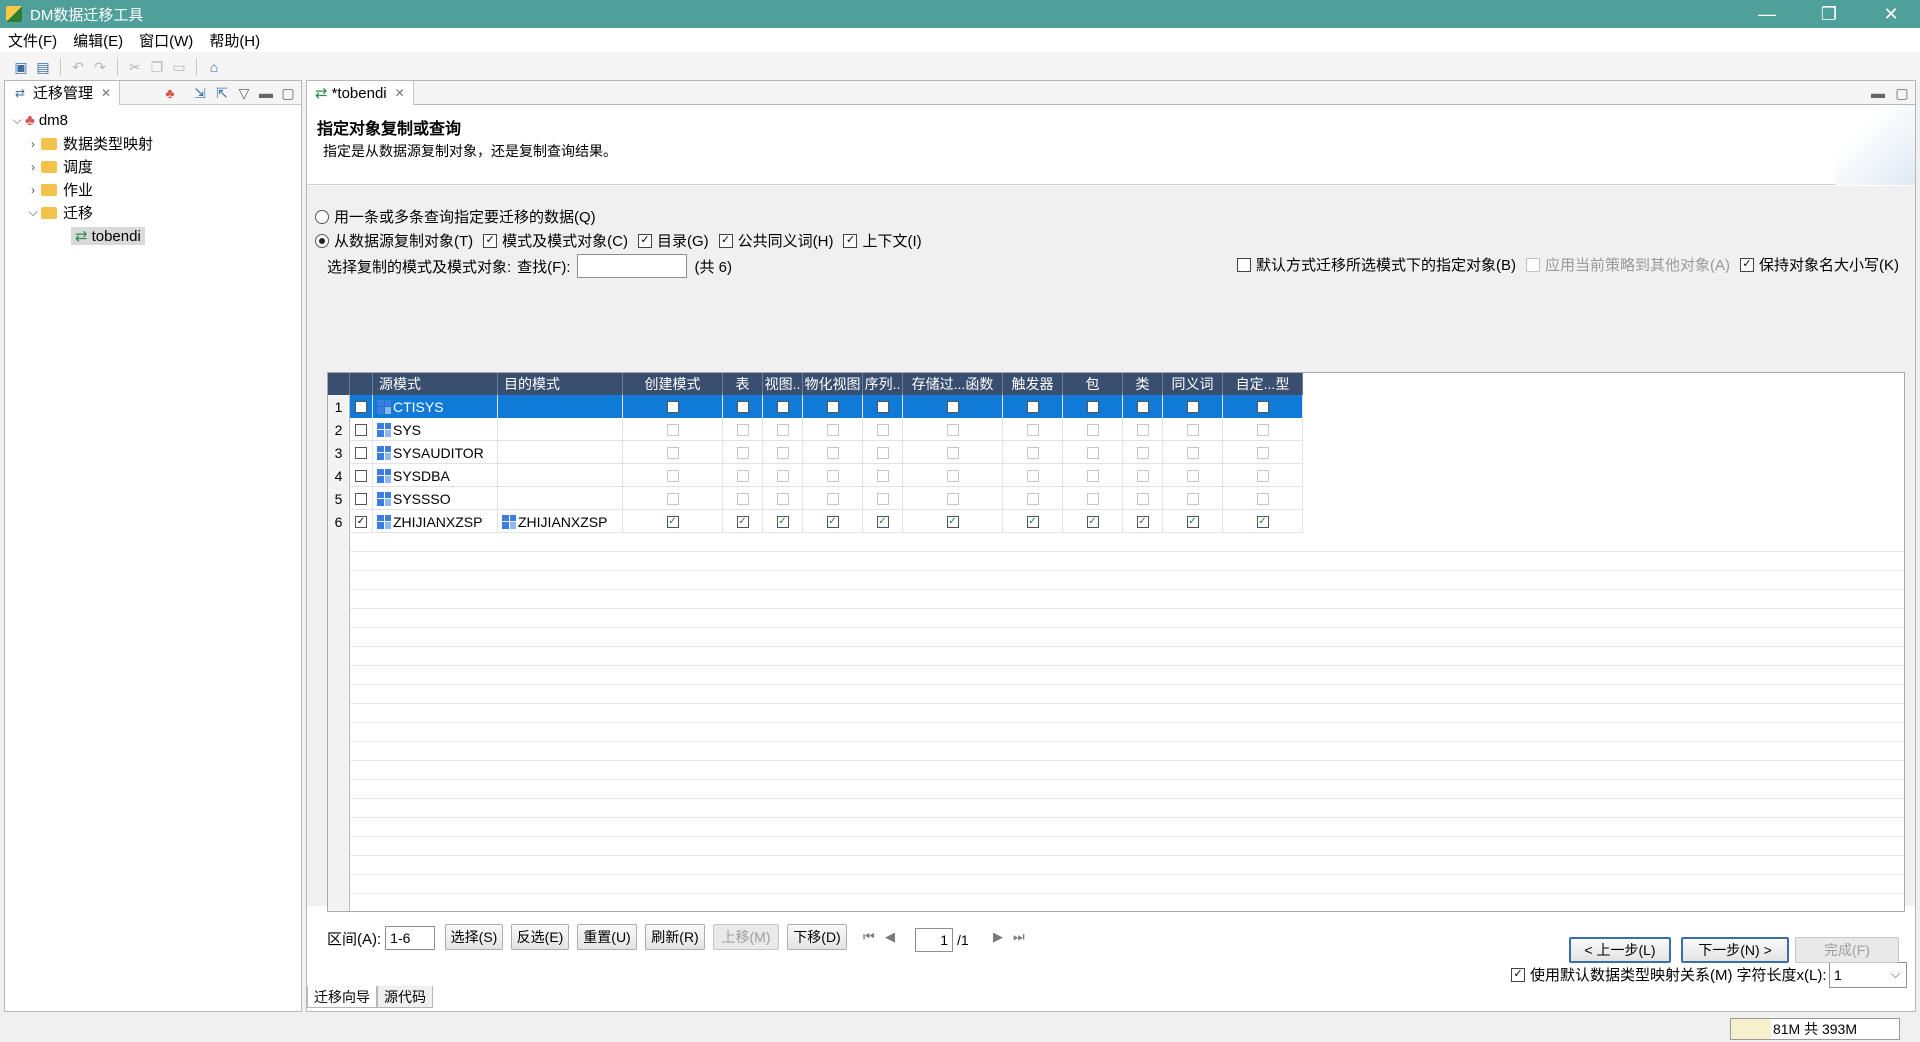 This screenshot has height=1042, width=1920. I want to click on cell-procedure: ✓, so click(953, 521).